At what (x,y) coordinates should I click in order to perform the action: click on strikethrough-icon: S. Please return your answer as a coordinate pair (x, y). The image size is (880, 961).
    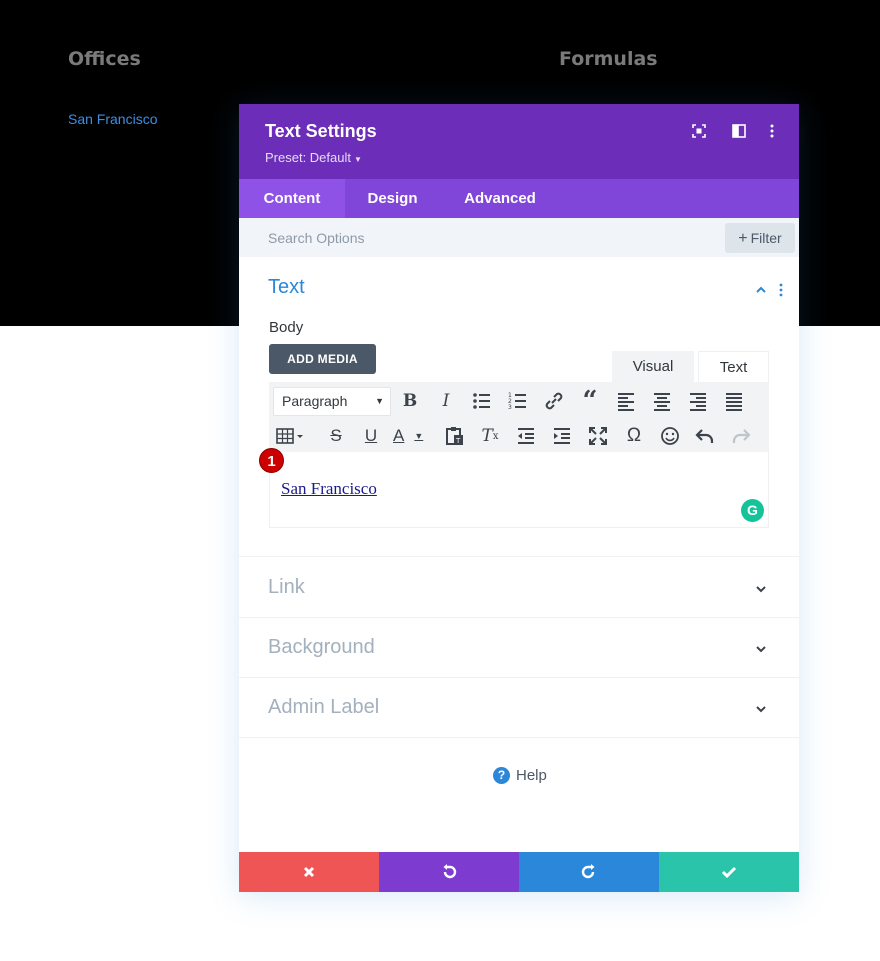
    Looking at the image, I should click on (336, 436).